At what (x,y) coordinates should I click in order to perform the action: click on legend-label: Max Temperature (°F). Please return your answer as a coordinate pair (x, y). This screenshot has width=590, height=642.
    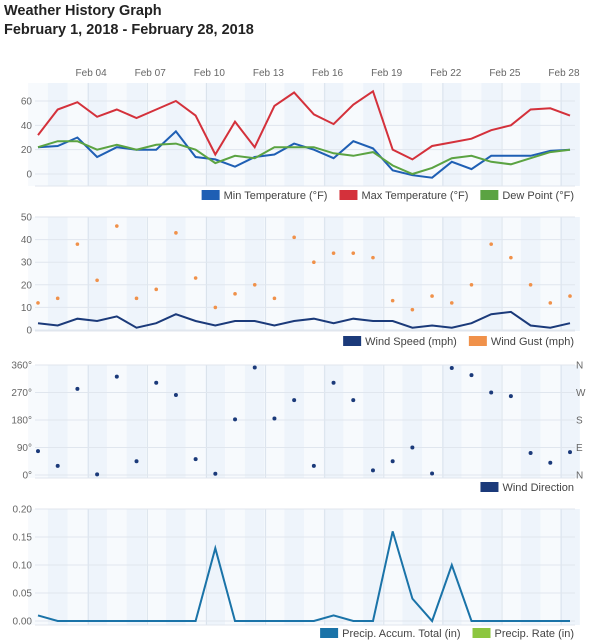
    Looking at the image, I should click on (414, 196).